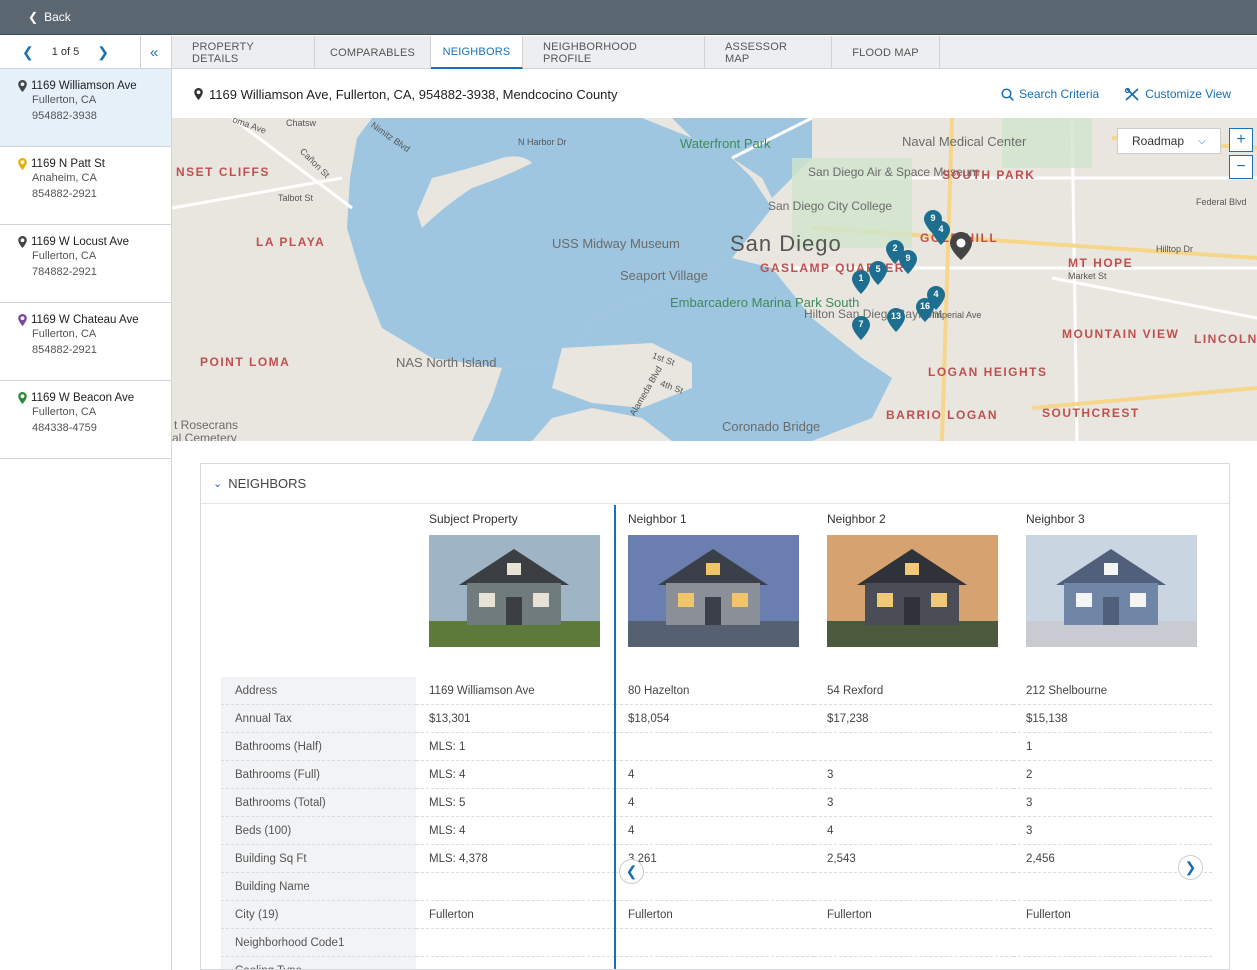 This screenshot has width=1257, height=970. What do you see at coordinates (373, 52) in the screenshot?
I see `tab-comparables: COMPARABLES` at bounding box center [373, 52].